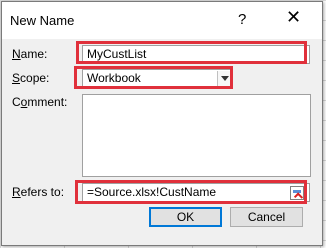 The image size is (326, 248). What do you see at coordinates (40, 102) in the screenshot?
I see `comment-label: Comment:` at bounding box center [40, 102].